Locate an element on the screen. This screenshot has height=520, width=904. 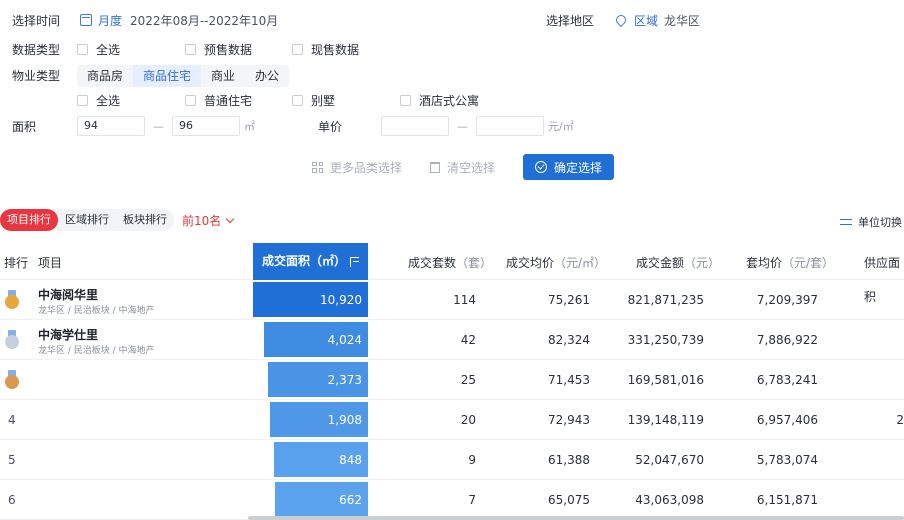
unit-price-value: 6,151,871 is located at coordinates (787, 500).